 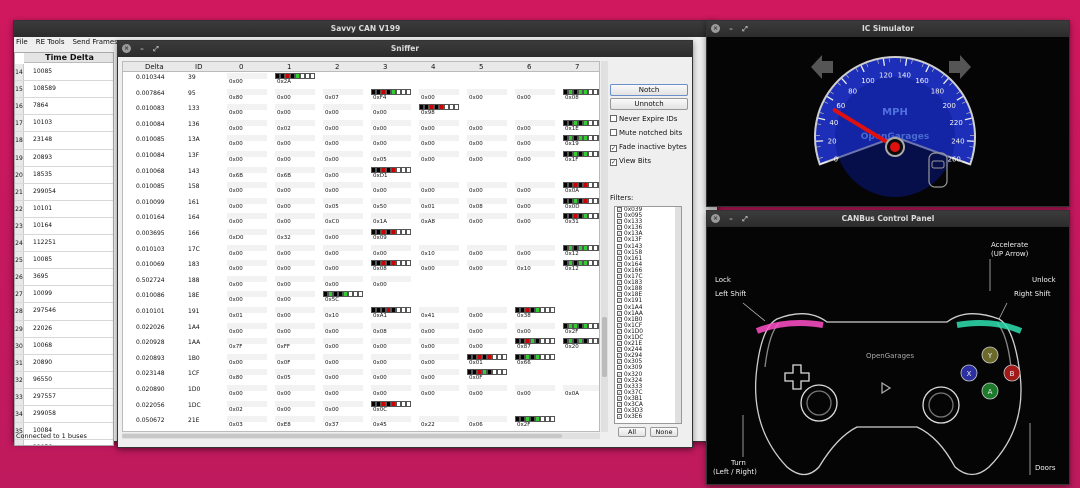 I want to click on row-number: 23, so click(x=19, y=226).